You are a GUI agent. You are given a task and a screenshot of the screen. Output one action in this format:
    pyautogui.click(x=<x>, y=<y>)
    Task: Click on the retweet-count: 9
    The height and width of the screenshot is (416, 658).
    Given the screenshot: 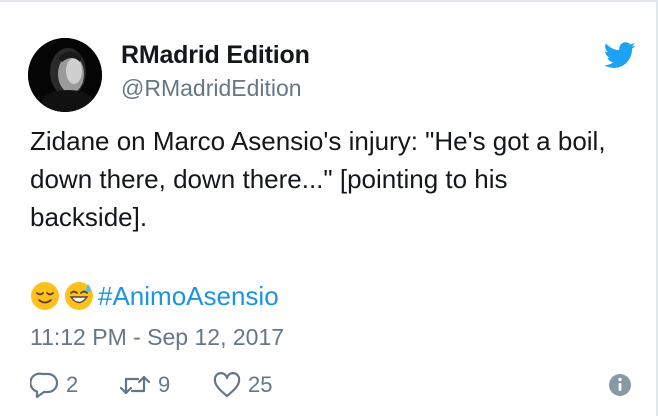 What is the action you would take?
    pyautogui.click(x=164, y=384)
    